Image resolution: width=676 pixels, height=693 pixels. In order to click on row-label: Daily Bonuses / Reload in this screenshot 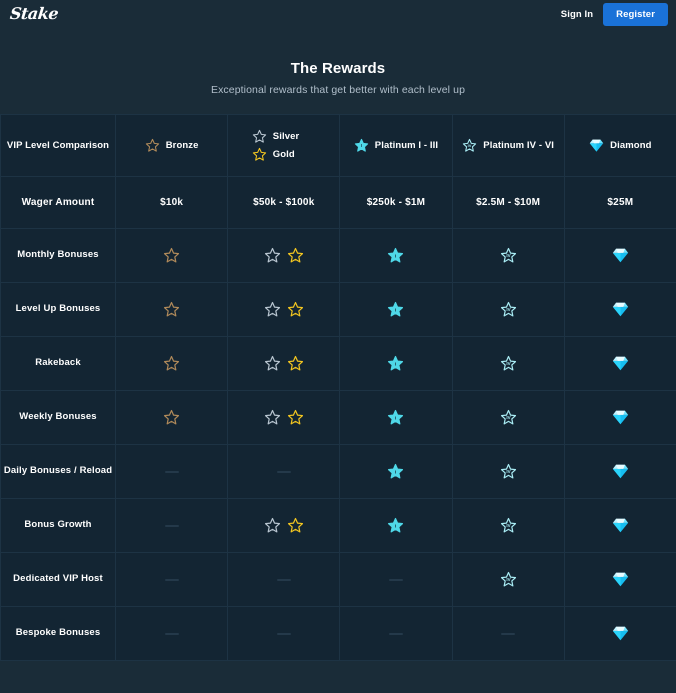, I will do `click(58, 471)`.